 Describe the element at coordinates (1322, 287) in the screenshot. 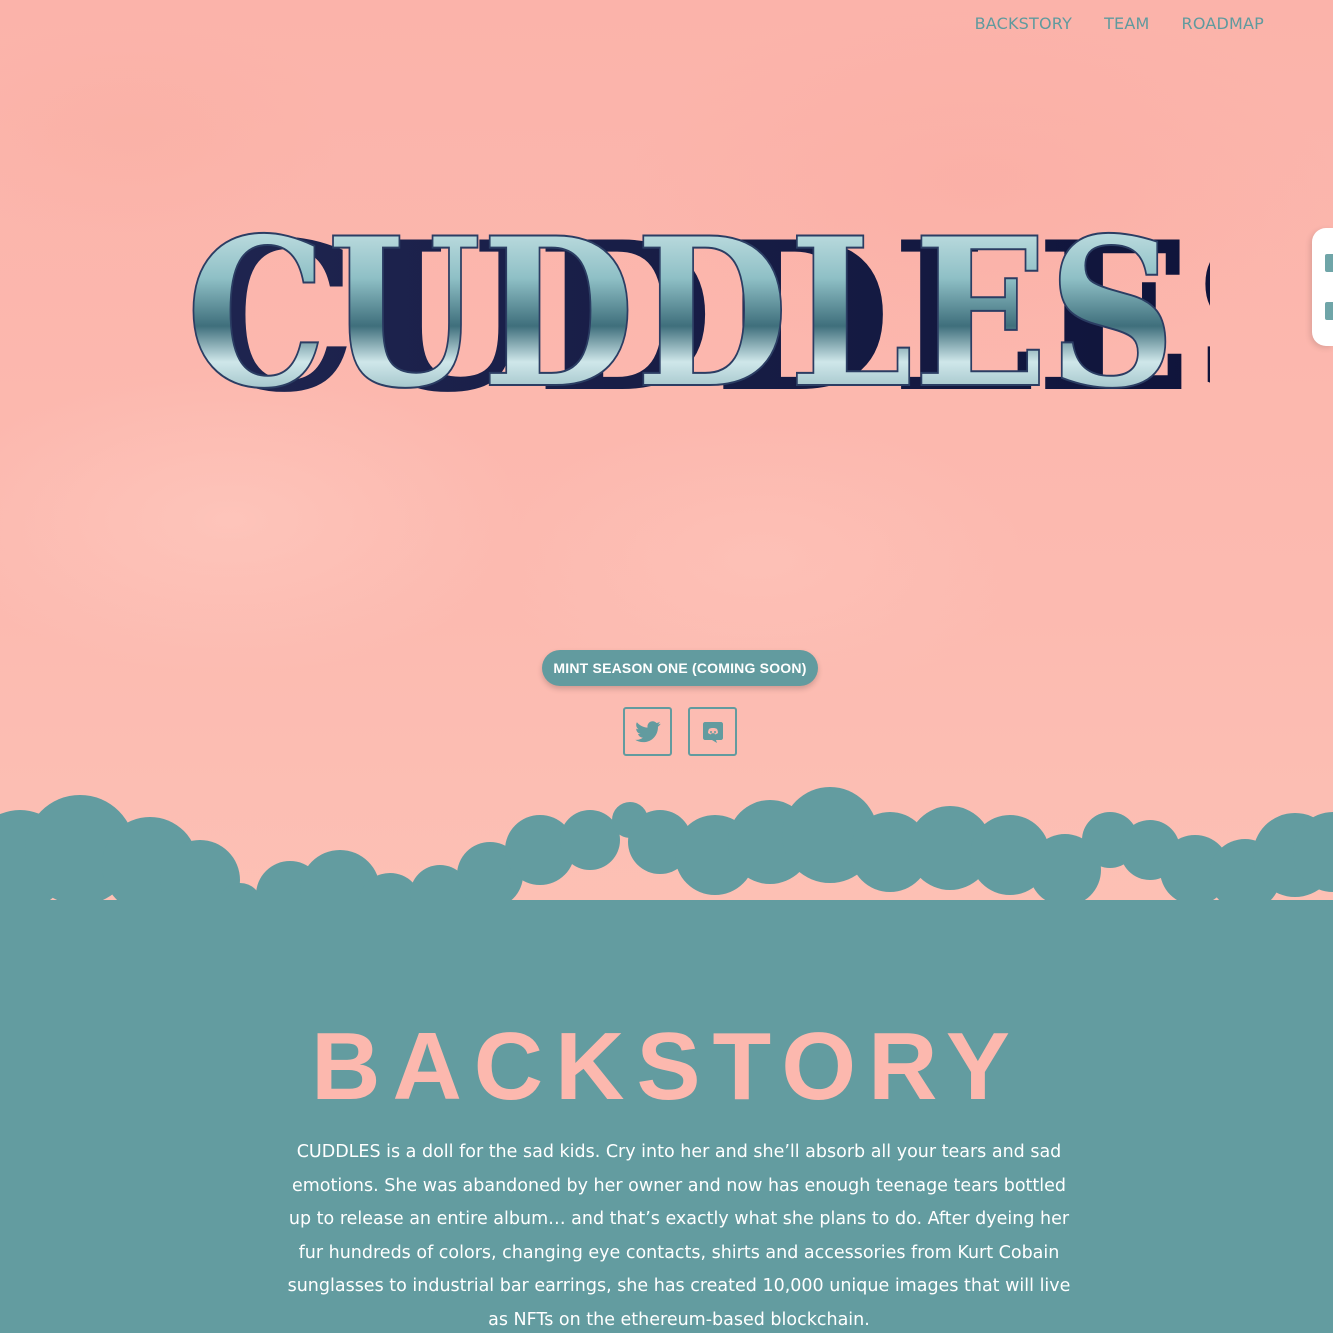

I see `floating-social-tab` at that location.